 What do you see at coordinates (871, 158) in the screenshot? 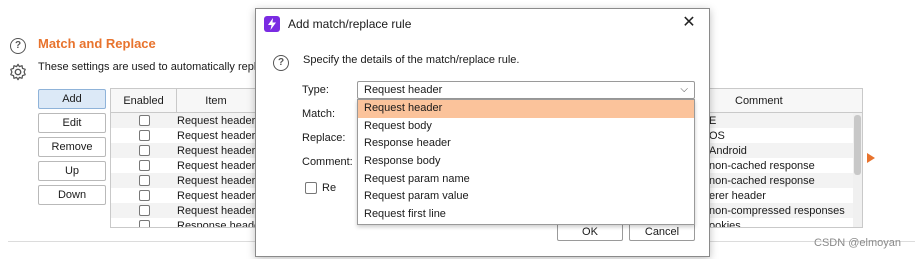
I see `expand-arrow-icon` at bounding box center [871, 158].